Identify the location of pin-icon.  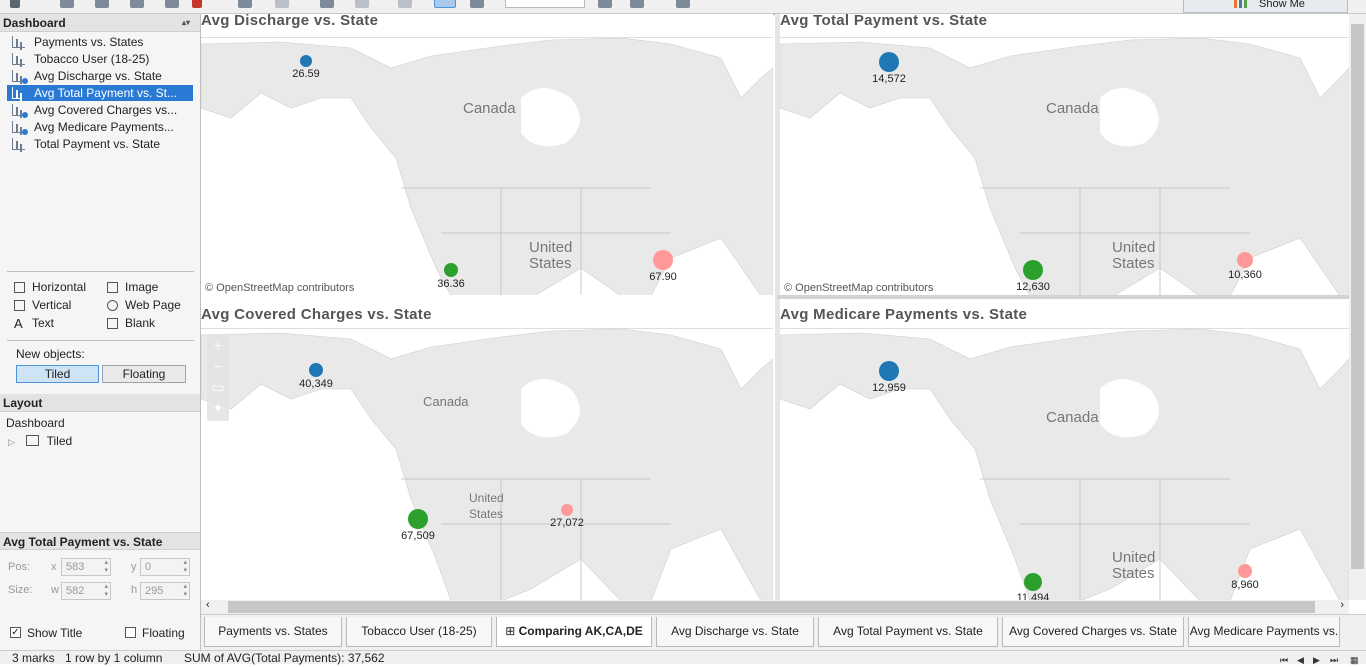
(605, 4).